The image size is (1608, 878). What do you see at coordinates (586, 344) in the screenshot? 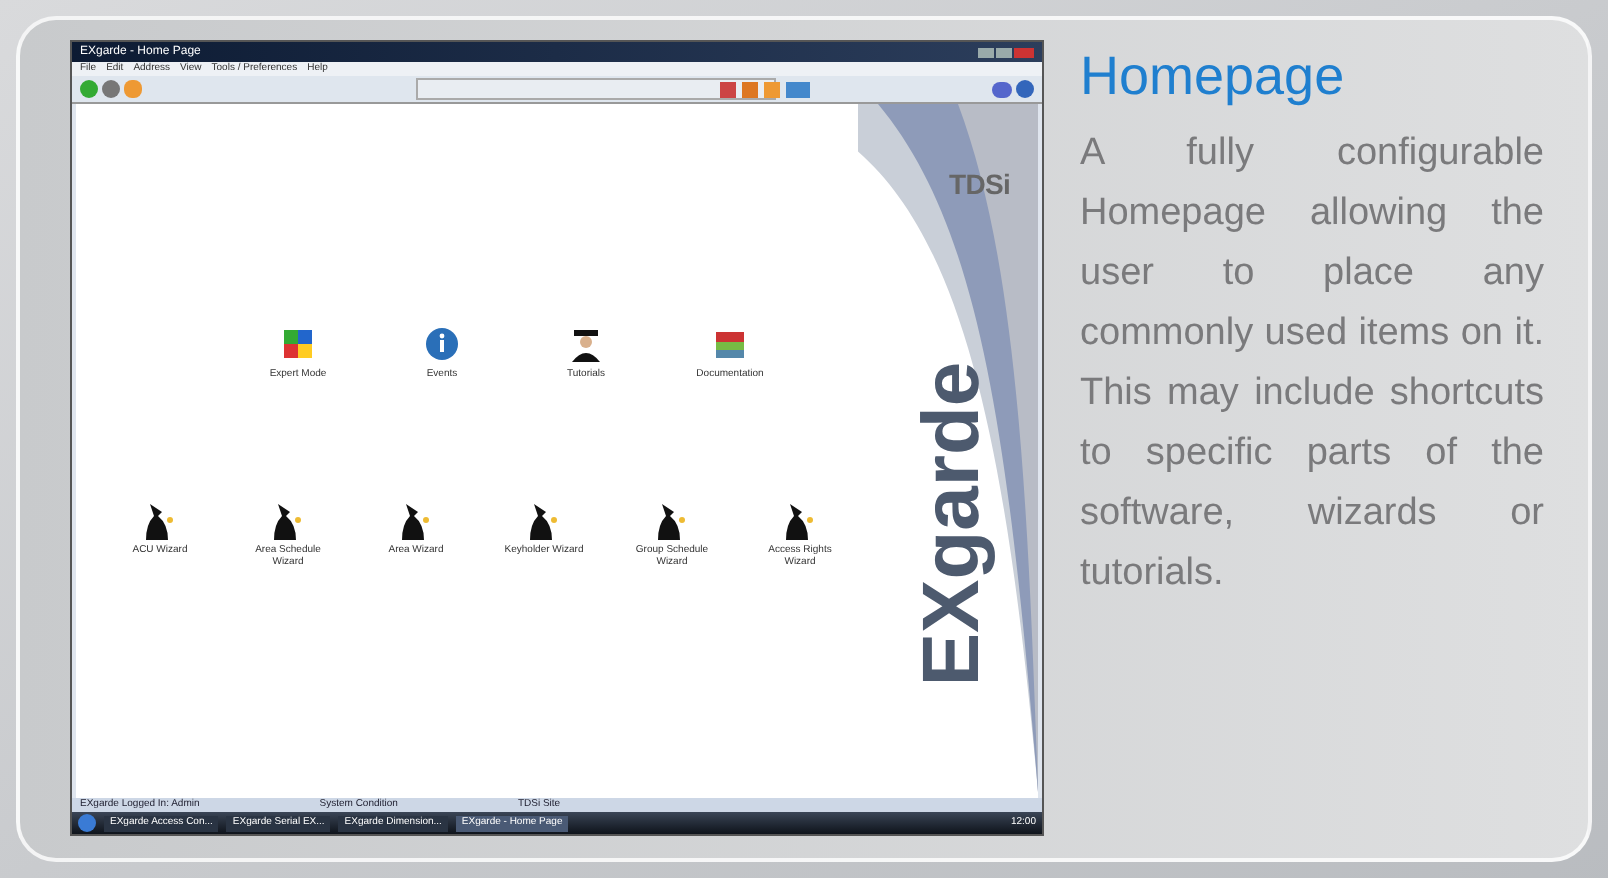
I see `graduate-icon` at bounding box center [586, 344].